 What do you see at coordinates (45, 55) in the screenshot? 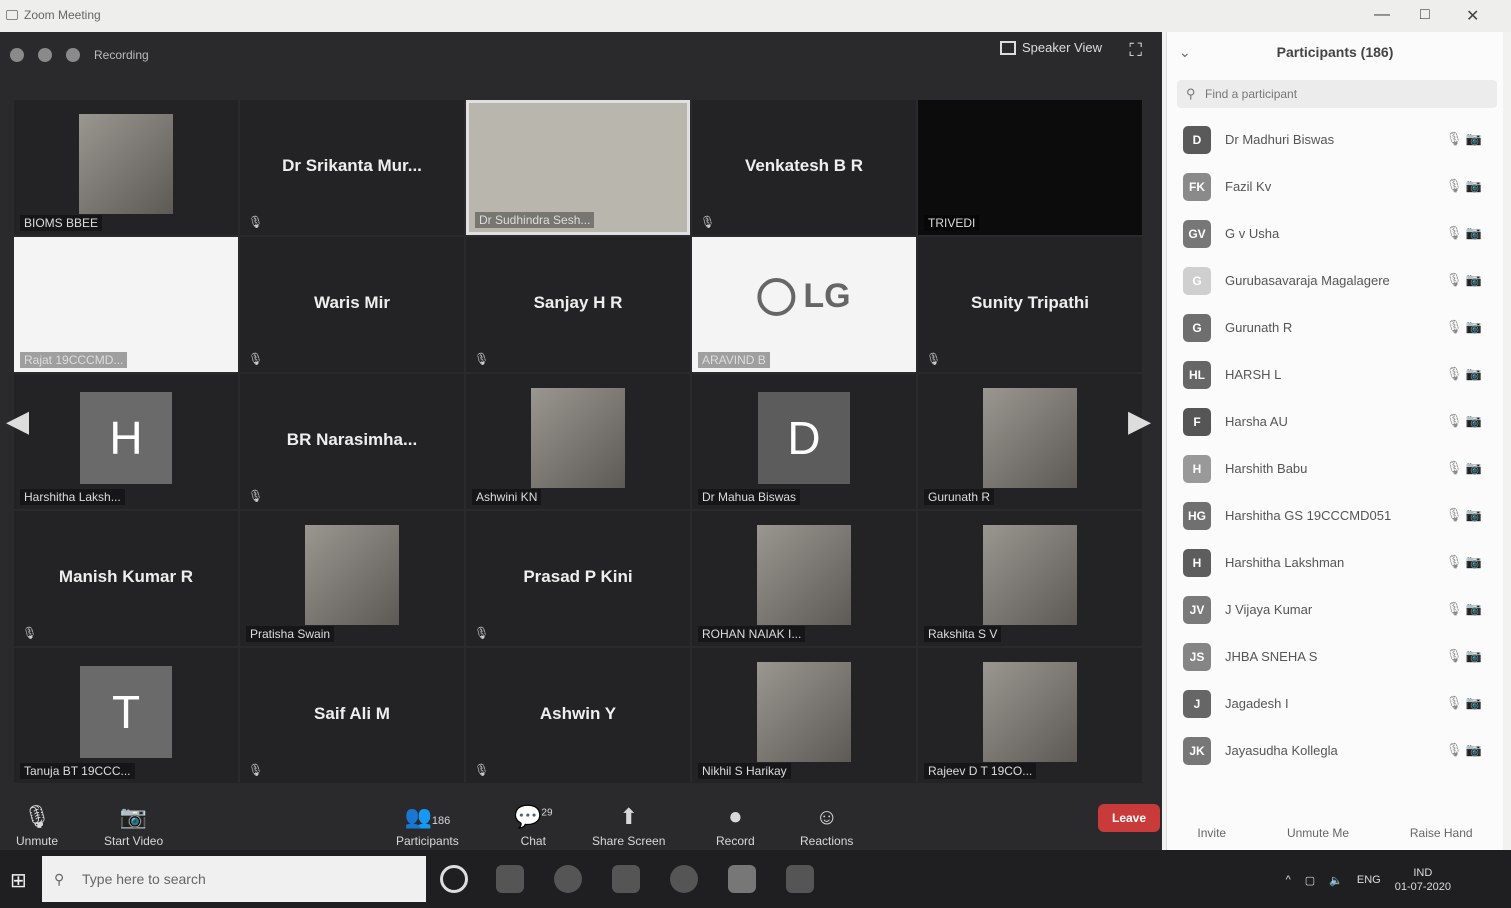
I see `security-shield-icon` at bounding box center [45, 55].